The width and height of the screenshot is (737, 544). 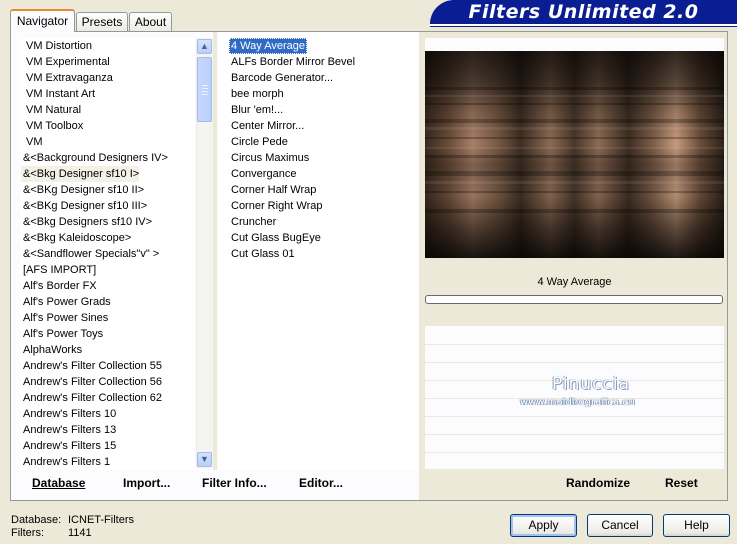 I want to click on list-divider, so click(x=215, y=251).